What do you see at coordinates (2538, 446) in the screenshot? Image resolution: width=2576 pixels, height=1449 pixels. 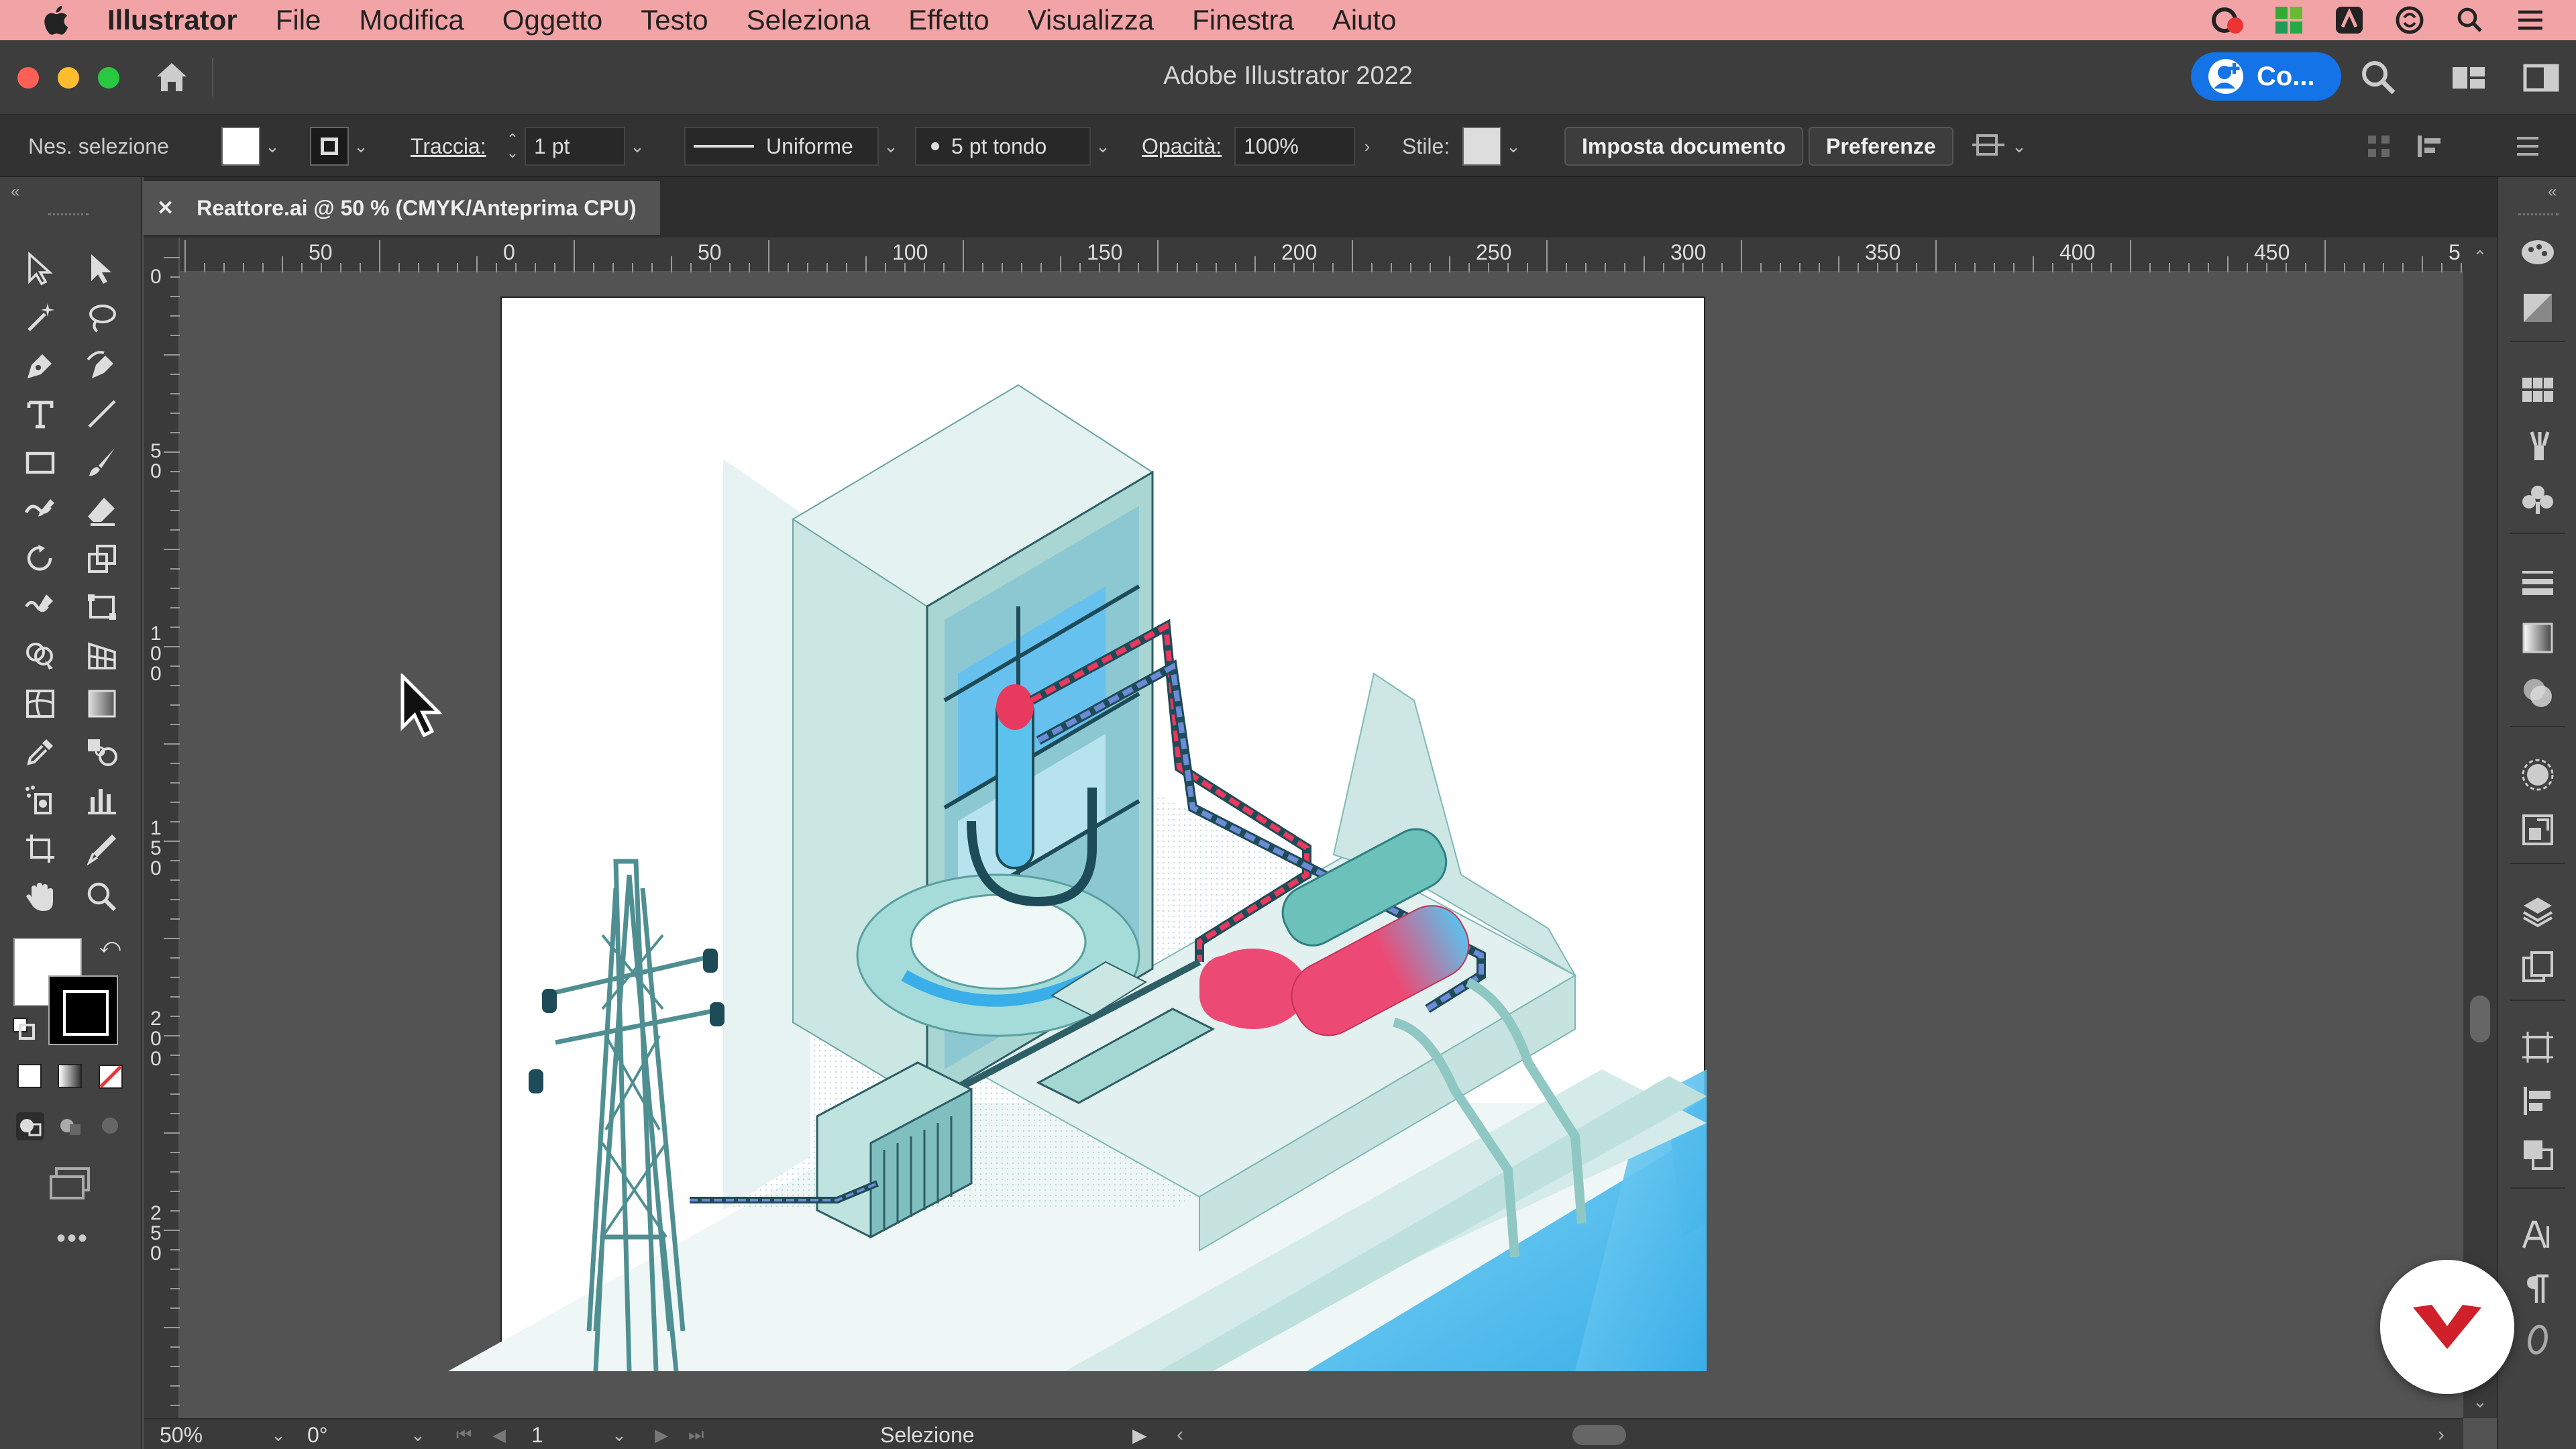 I see `brushes-panel-icon` at bounding box center [2538, 446].